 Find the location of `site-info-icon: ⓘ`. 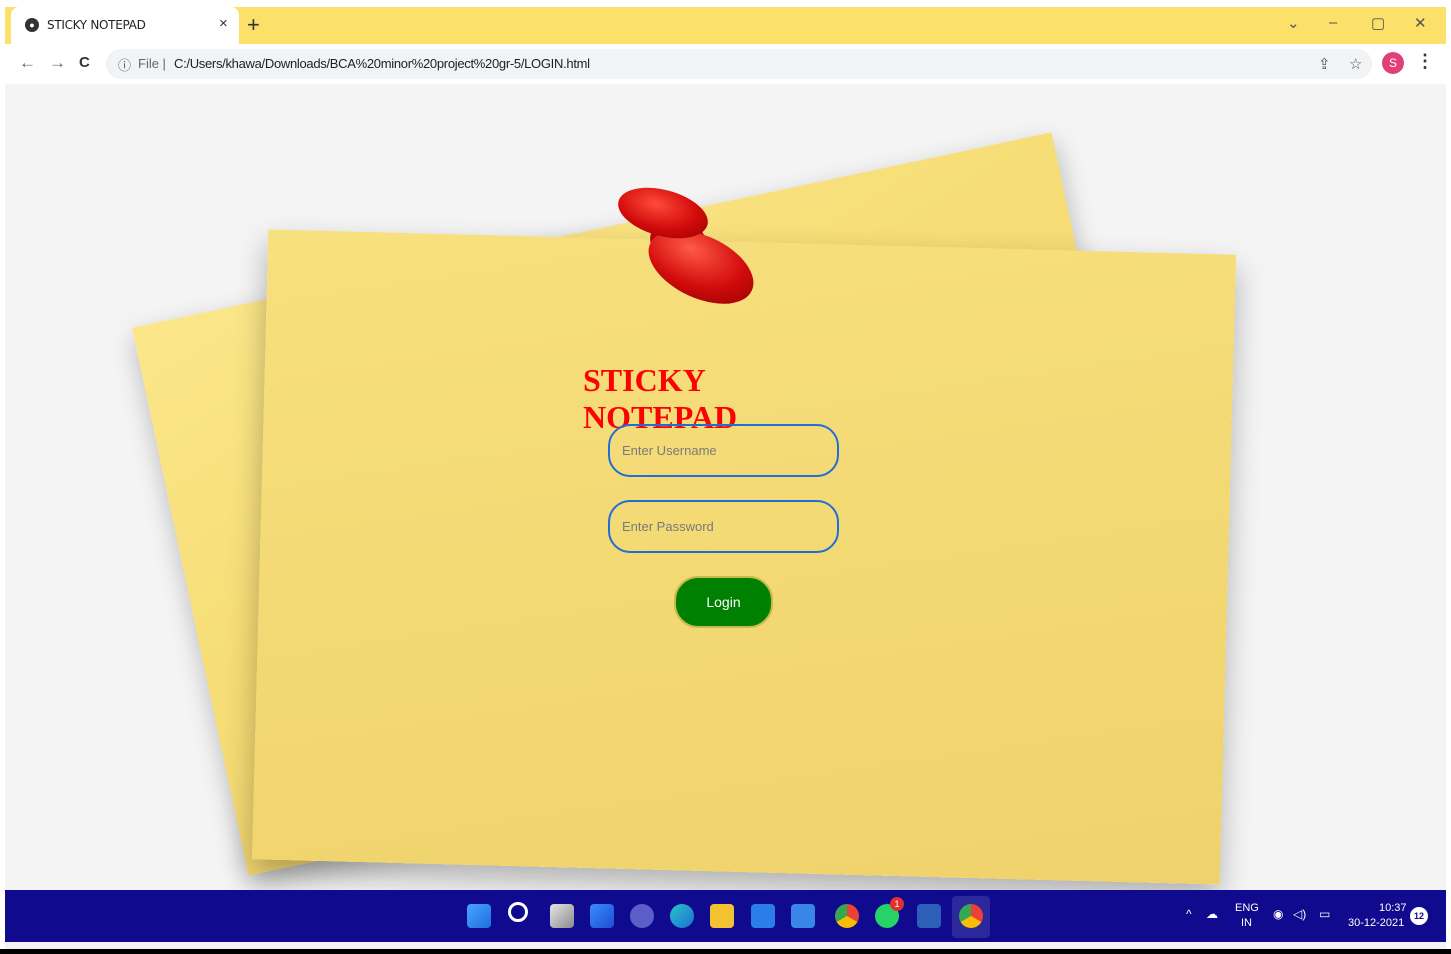

site-info-icon: ⓘ is located at coordinates (124, 64).